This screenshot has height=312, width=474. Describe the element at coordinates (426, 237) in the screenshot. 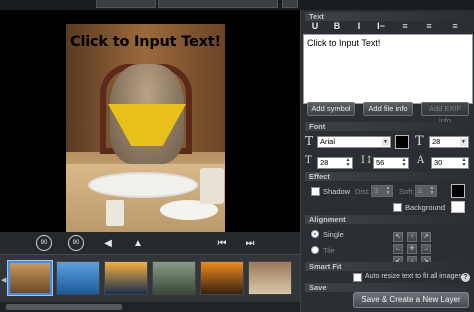

I see `align-top-right-button: ↗` at that location.